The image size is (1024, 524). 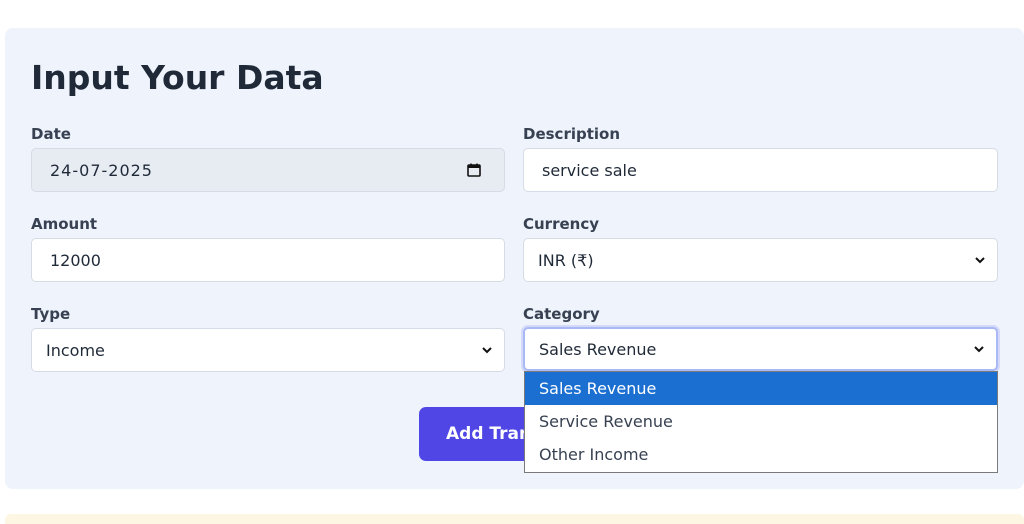 I want to click on category-label: Category, so click(x=561, y=314).